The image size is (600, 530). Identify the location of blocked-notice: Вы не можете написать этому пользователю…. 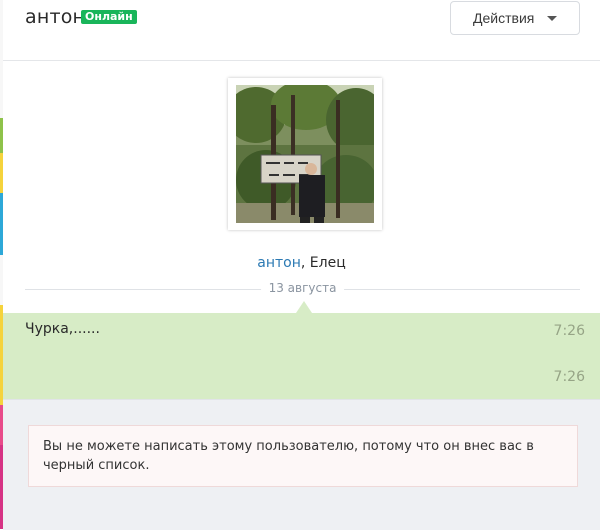
(303, 456).